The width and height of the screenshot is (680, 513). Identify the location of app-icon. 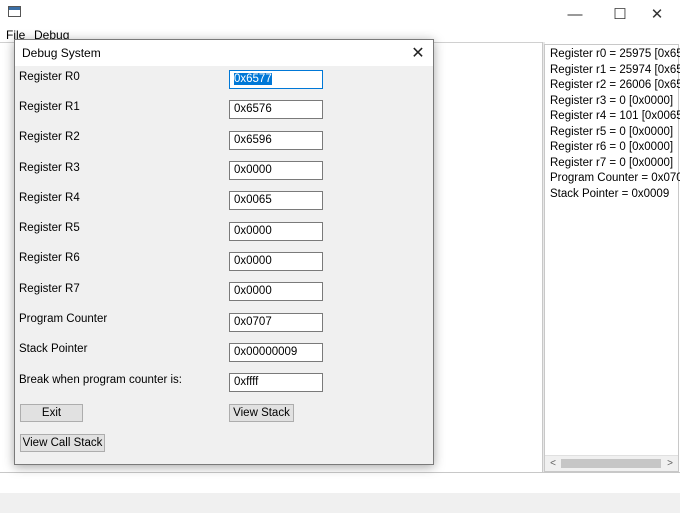
(14, 11).